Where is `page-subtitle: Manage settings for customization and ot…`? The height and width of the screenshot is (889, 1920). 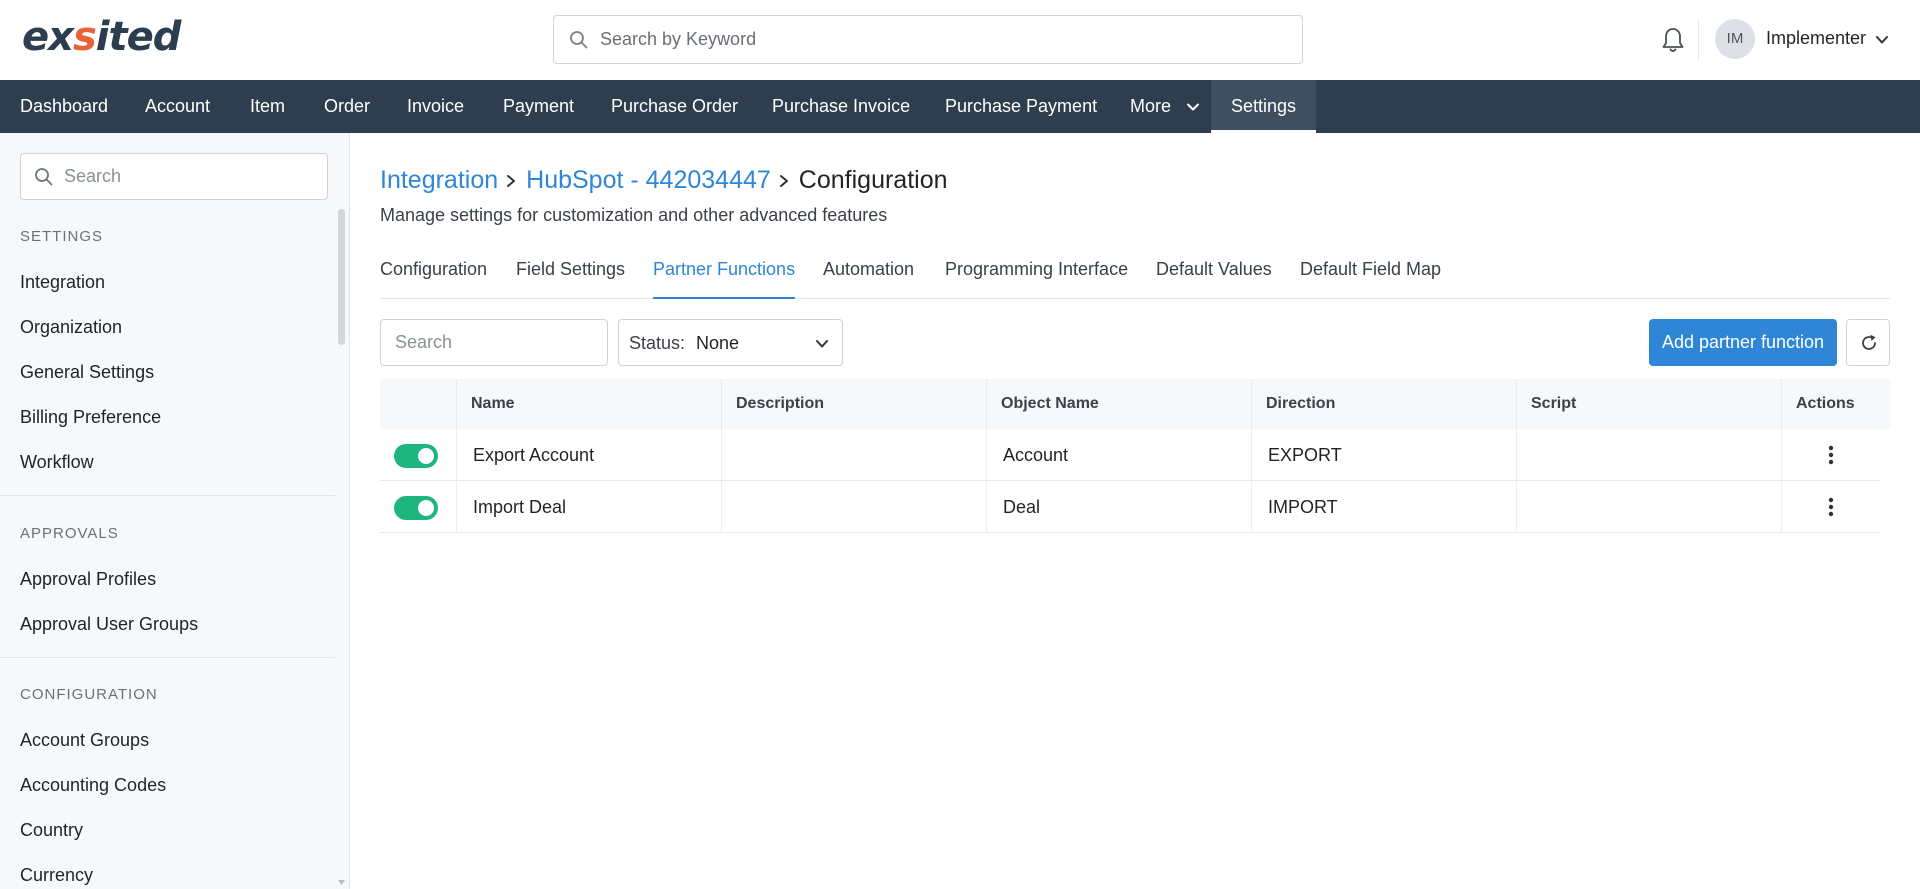
page-subtitle: Manage settings for customization and ot… is located at coordinates (634, 215).